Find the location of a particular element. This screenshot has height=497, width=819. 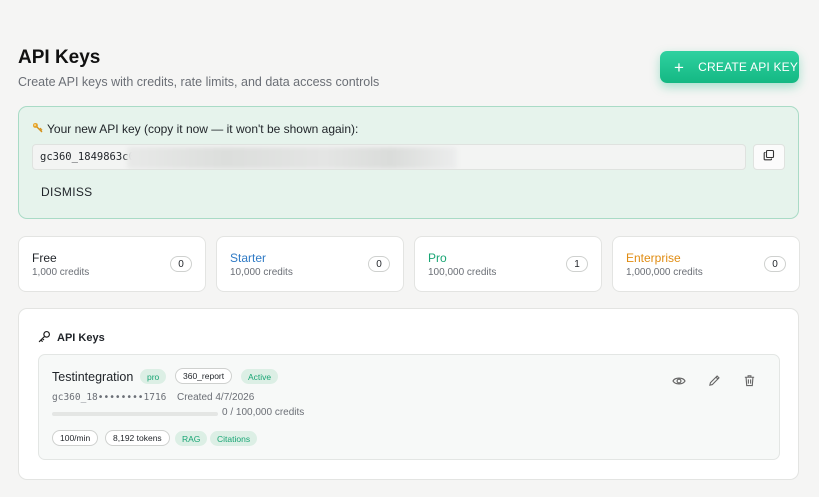

copy-icon is located at coordinates (769, 157).